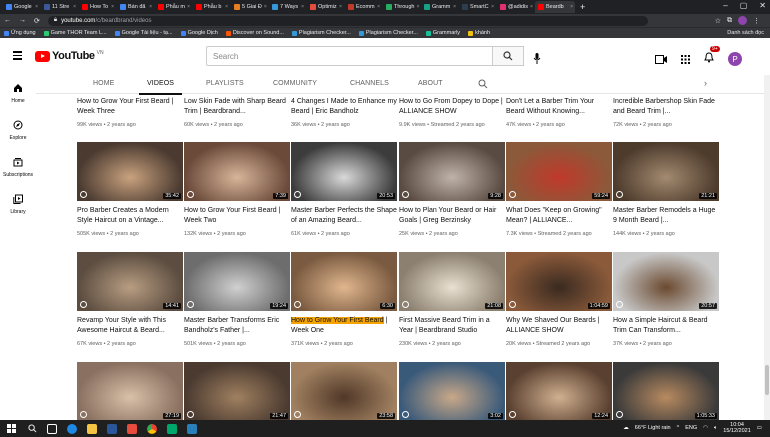  Describe the element at coordinates (767, 380) in the screenshot. I see `scrollbar-thumb` at that location.